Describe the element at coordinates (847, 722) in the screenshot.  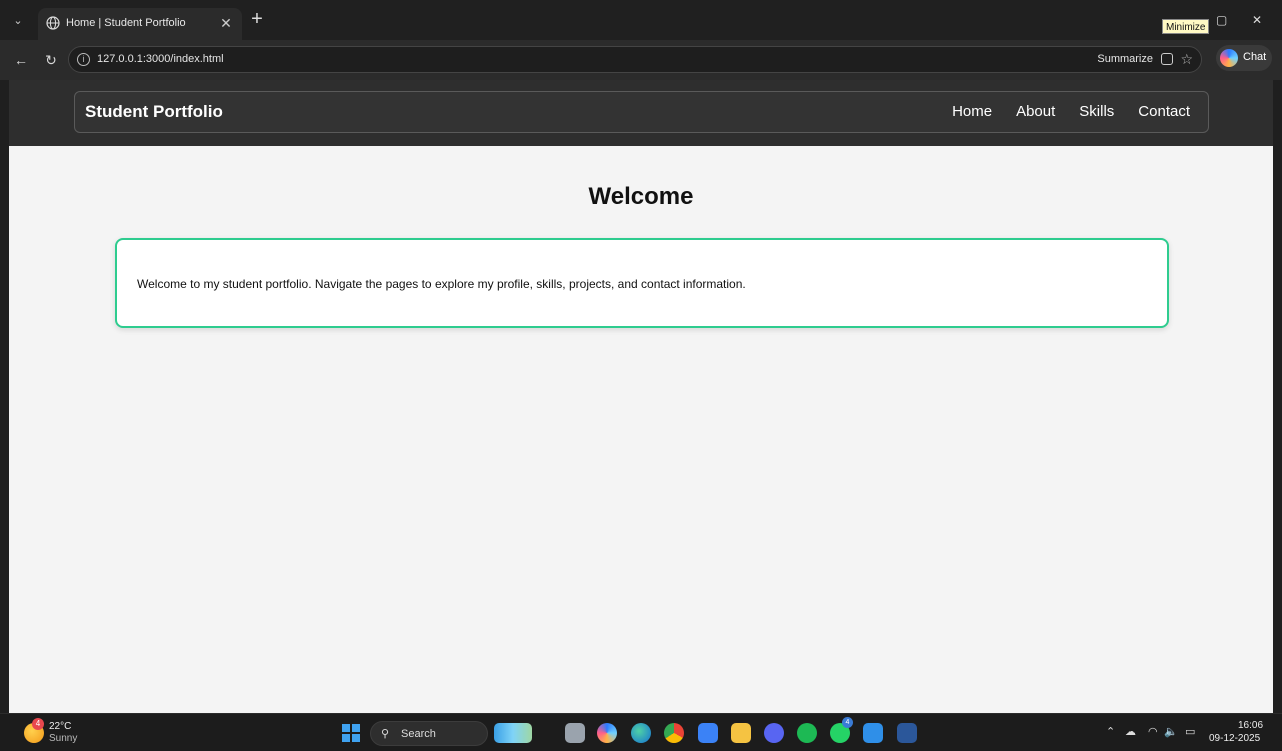
I see `whatsapp-badge: 4` at that location.